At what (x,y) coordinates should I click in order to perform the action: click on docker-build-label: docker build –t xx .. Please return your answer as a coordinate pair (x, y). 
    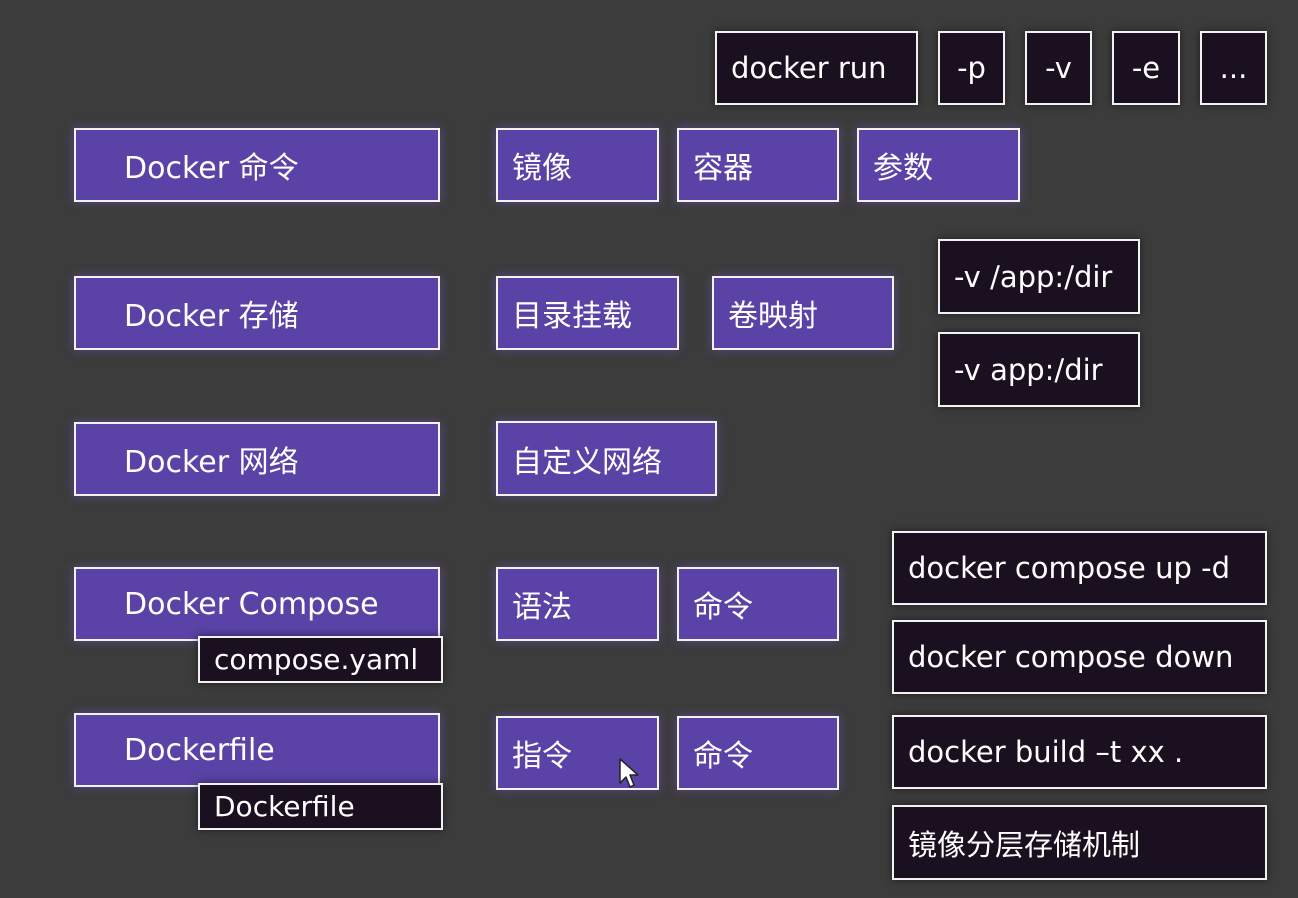
    Looking at the image, I should click on (1046, 752).